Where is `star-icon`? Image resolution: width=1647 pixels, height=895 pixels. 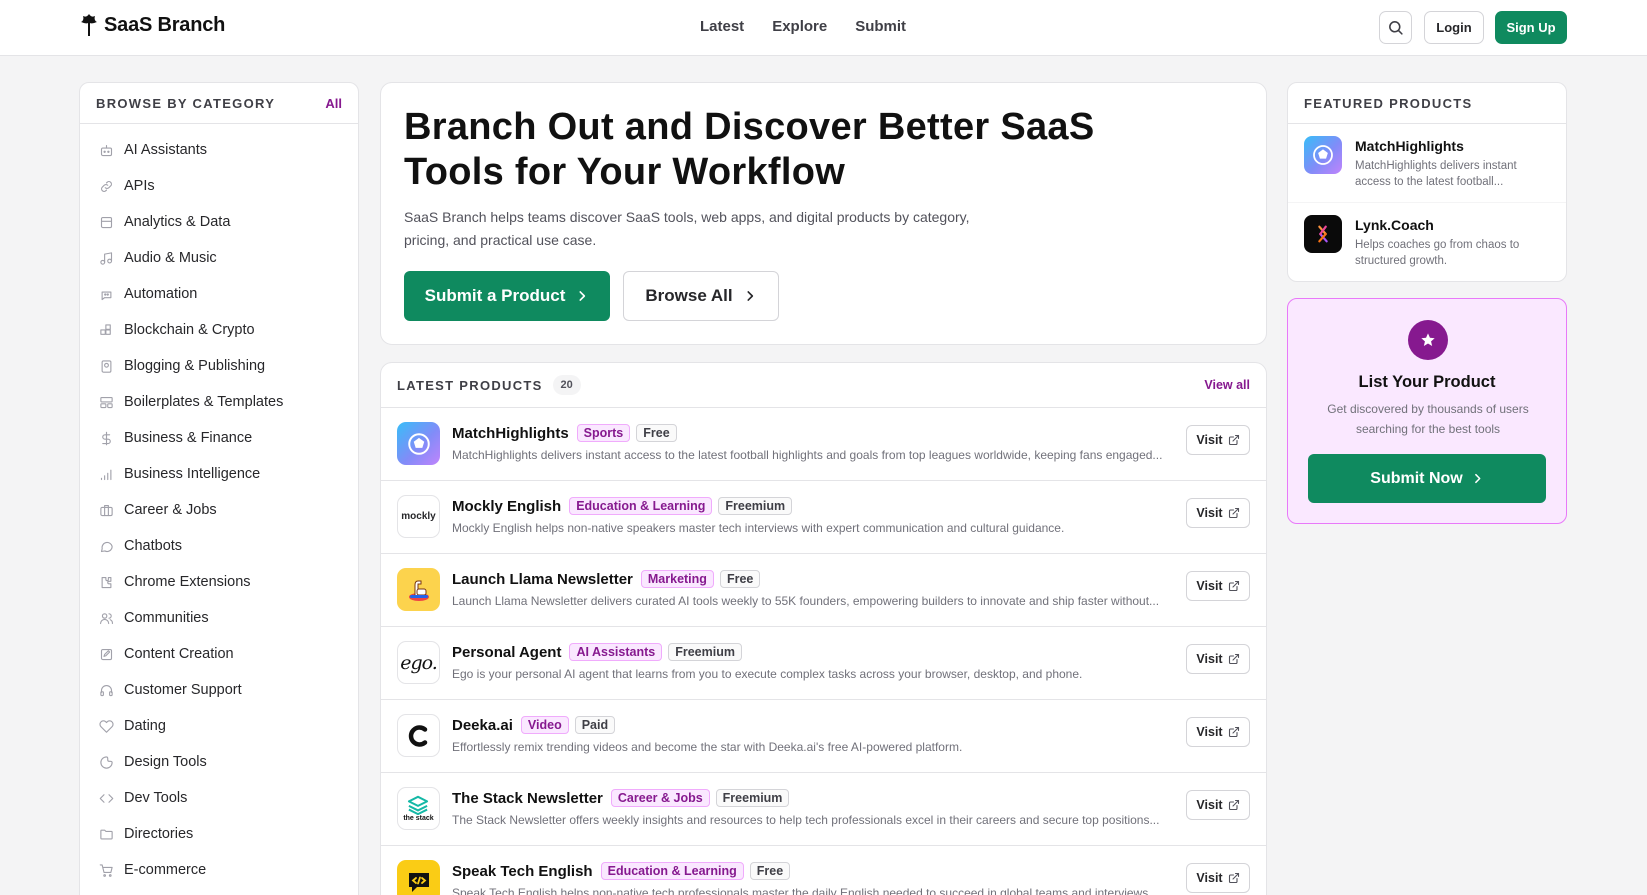 star-icon is located at coordinates (1428, 340).